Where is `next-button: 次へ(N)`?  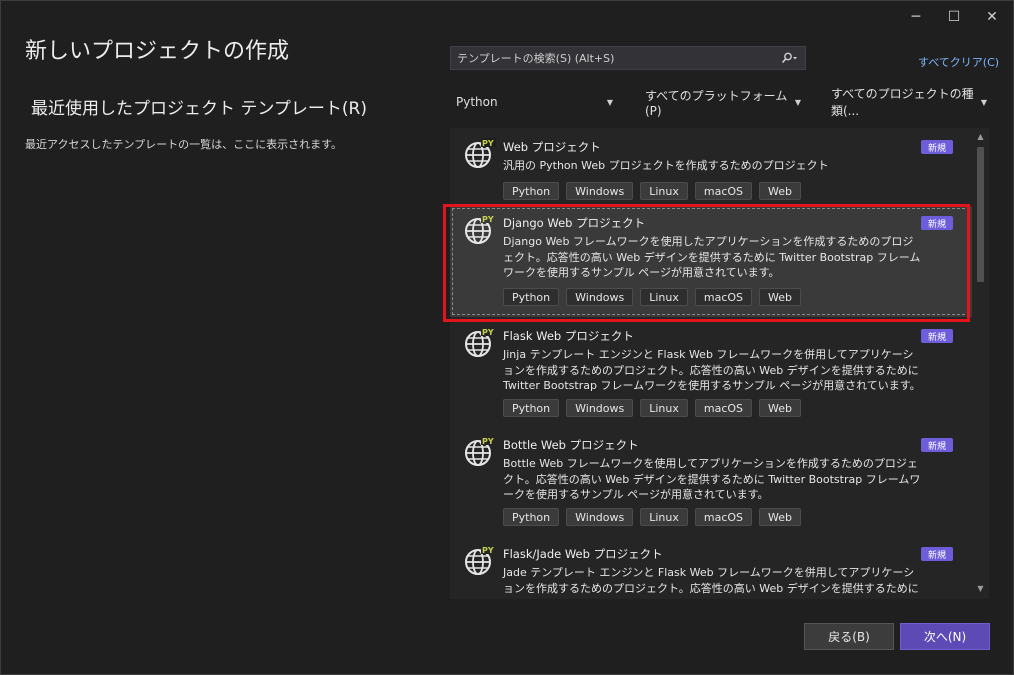 next-button: 次へ(N) is located at coordinates (945, 636).